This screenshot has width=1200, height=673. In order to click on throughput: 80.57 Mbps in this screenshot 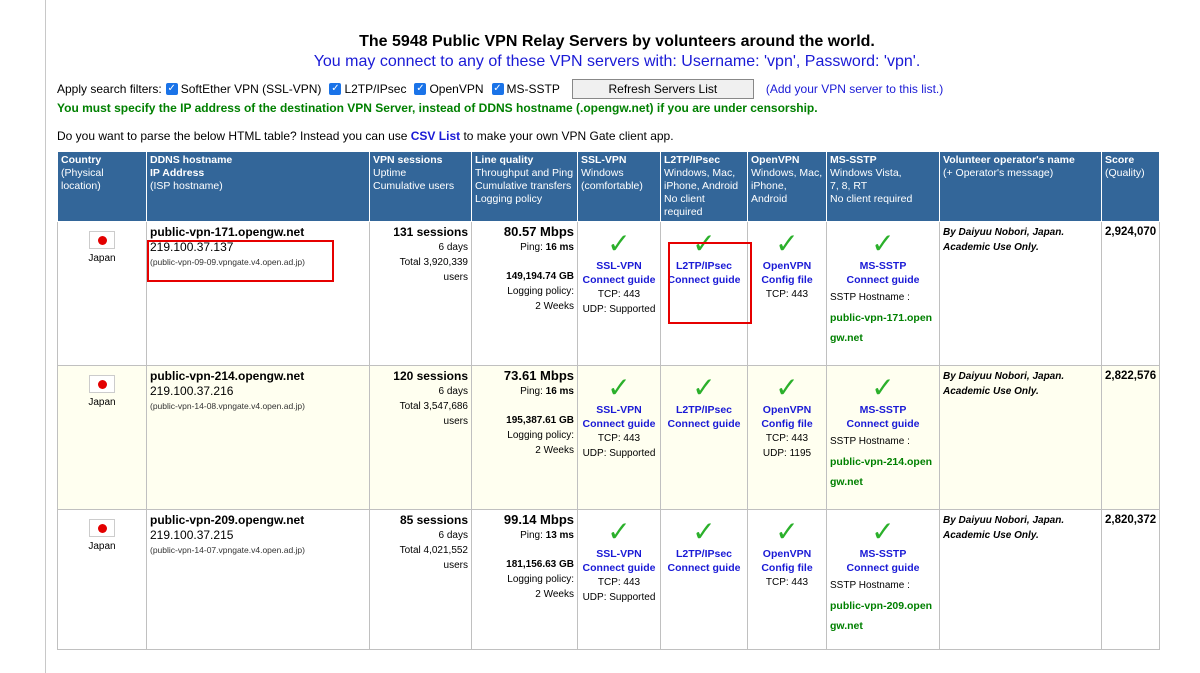, I will do `click(538, 231)`.